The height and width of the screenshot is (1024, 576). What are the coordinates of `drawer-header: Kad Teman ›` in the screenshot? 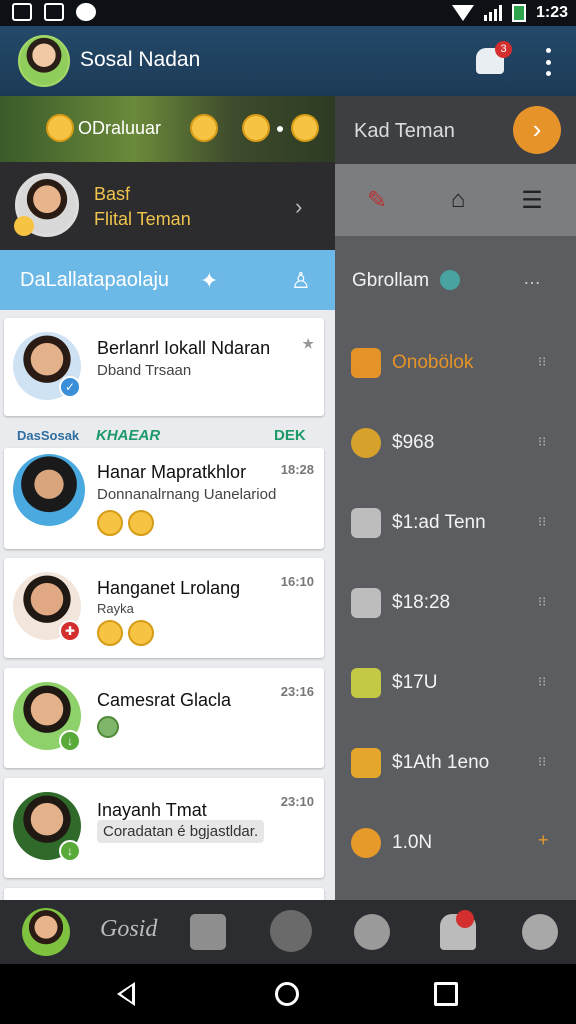 It's located at (455, 130).